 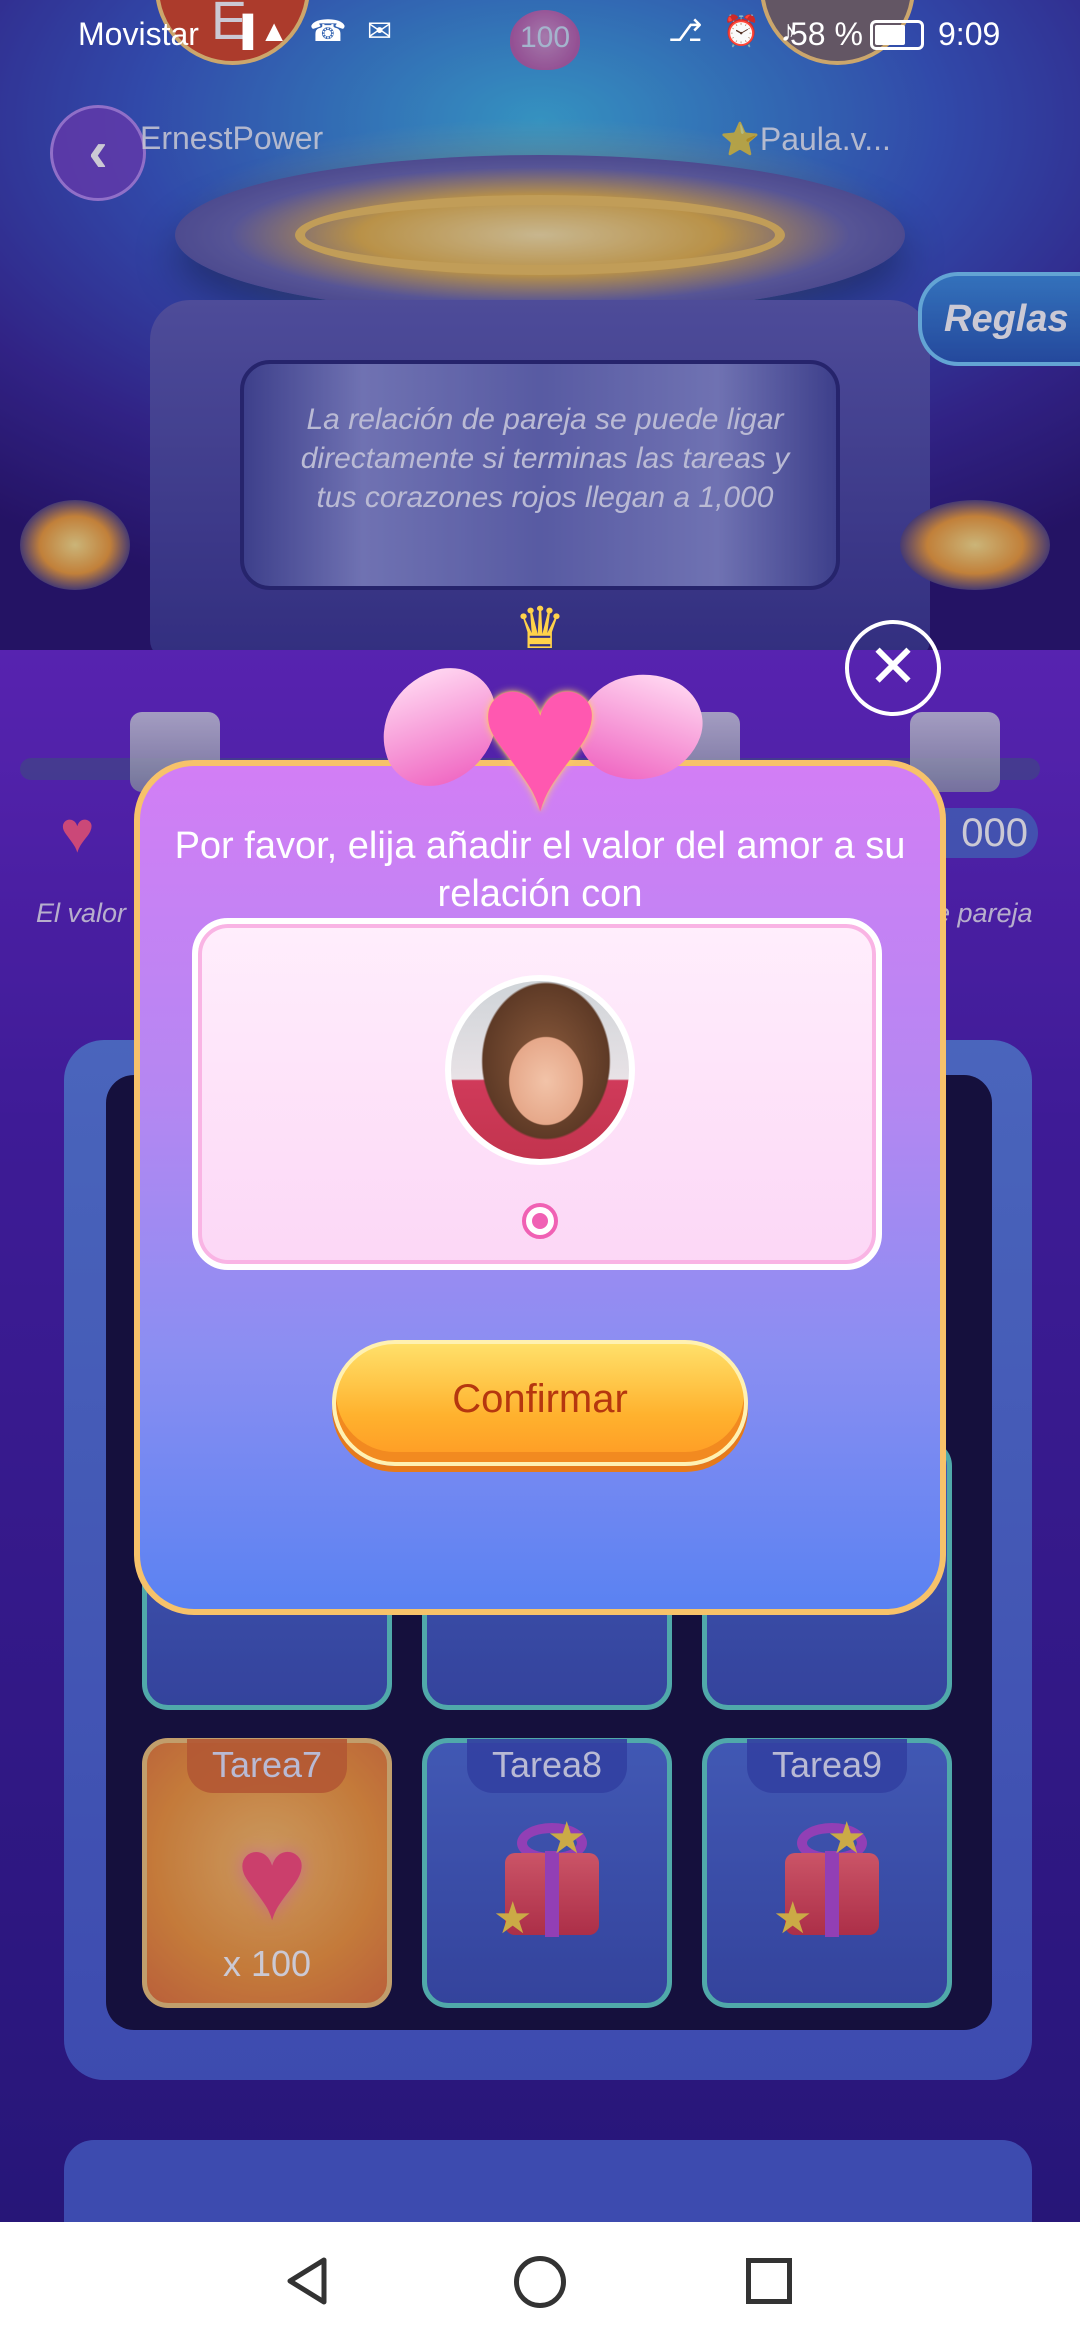 What do you see at coordinates (826, 34) in the screenshot?
I see `battery-percent: 58 %` at bounding box center [826, 34].